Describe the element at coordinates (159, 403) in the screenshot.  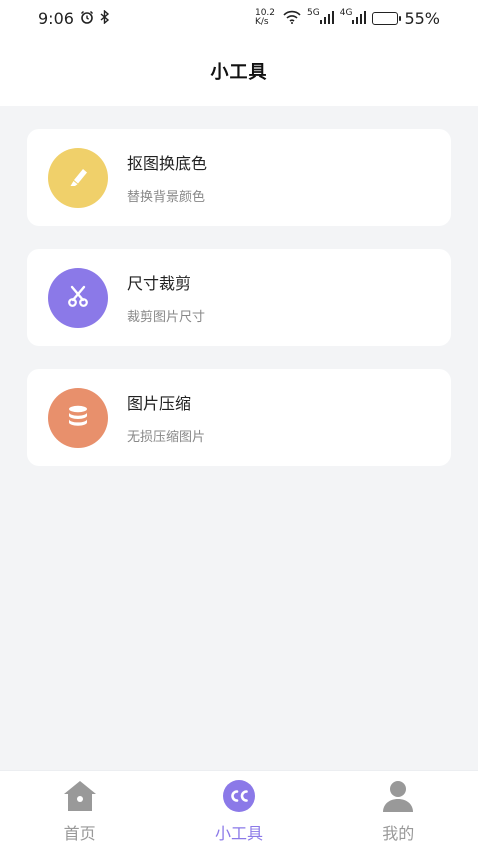
I see `tool-name: 图片压缩` at that location.